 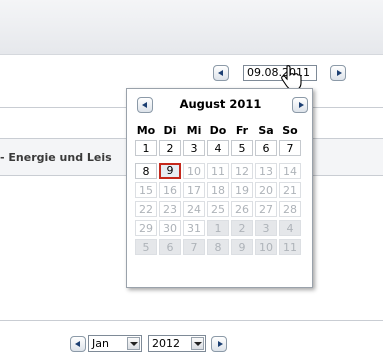 I want to click on weekday-label: Do, so click(x=218, y=130).